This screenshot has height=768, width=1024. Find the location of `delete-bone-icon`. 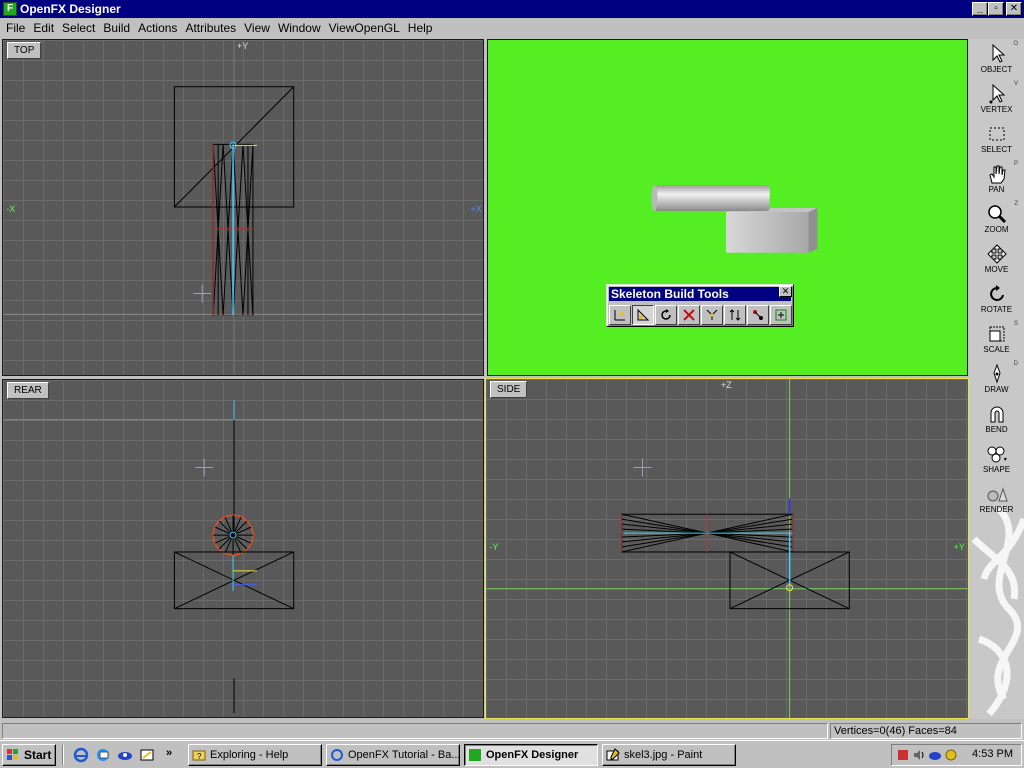

delete-bone-icon is located at coordinates (689, 315).